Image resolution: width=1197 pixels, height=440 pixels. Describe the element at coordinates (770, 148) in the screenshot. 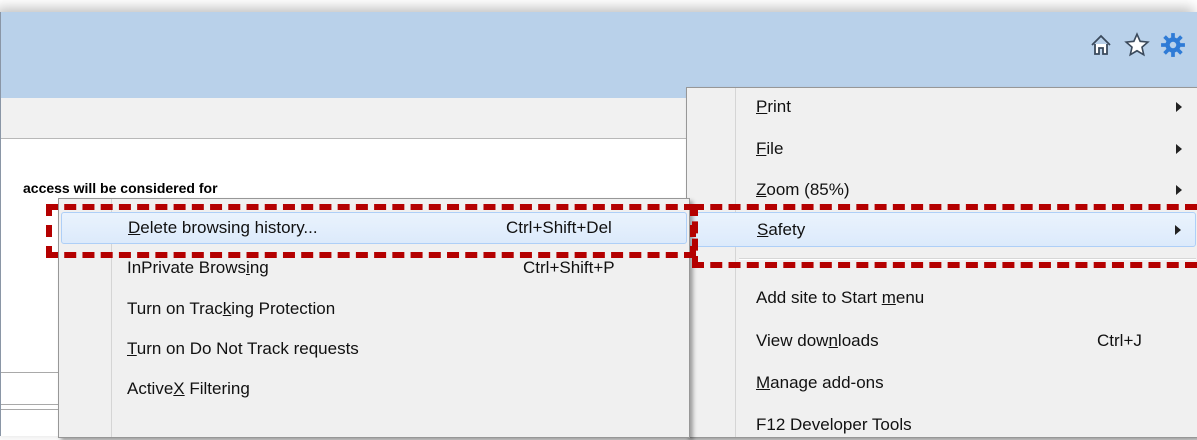

I see `menu-item-label: File` at that location.